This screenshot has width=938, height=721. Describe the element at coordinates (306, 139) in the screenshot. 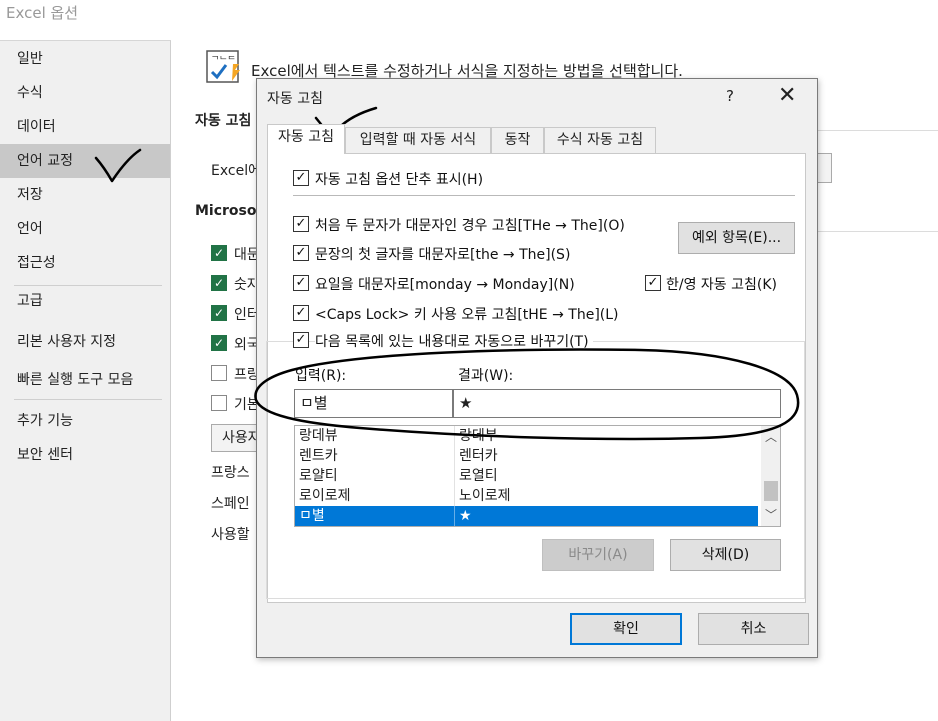

I see `tab-autocorrect: 자동 고침` at that location.